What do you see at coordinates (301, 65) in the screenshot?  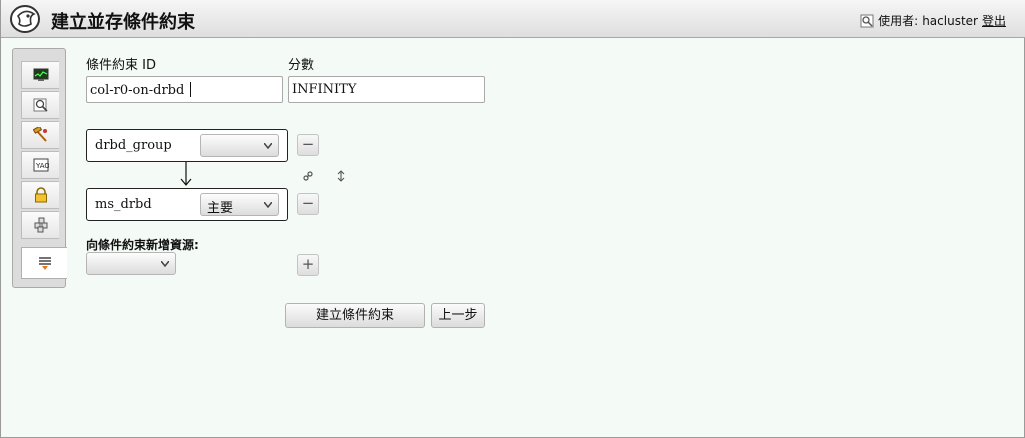 I see `score-label: 分數` at bounding box center [301, 65].